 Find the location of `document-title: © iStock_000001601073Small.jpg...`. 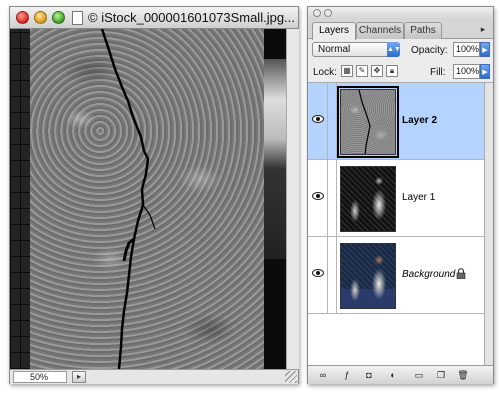

document-title: © iStock_000001601073Small.jpg... is located at coordinates (191, 17).